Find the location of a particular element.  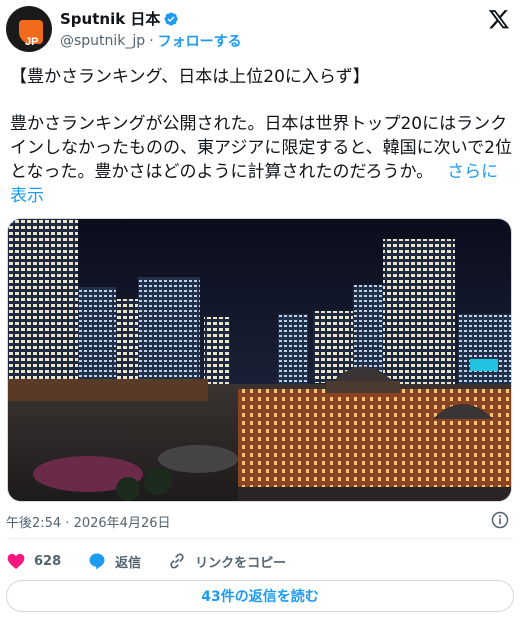

info-icon is located at coordinates (500, 520).